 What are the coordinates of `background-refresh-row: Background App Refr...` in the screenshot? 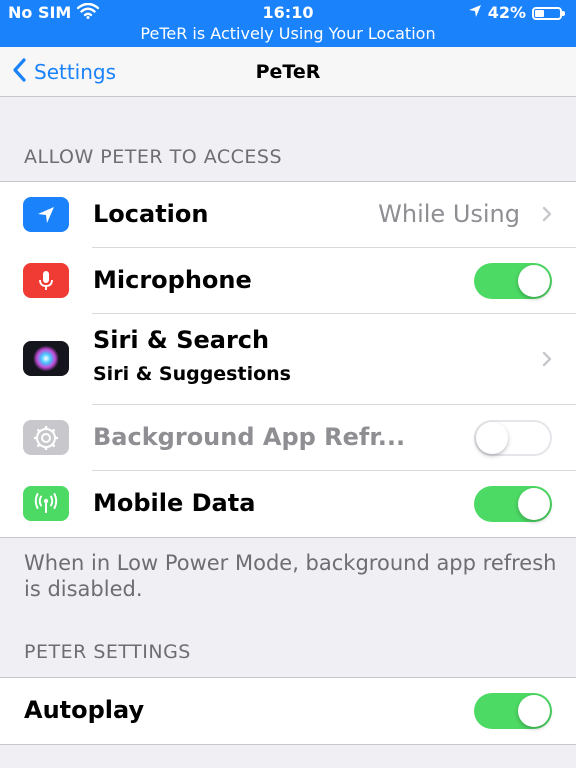 It's located at (288, 438).